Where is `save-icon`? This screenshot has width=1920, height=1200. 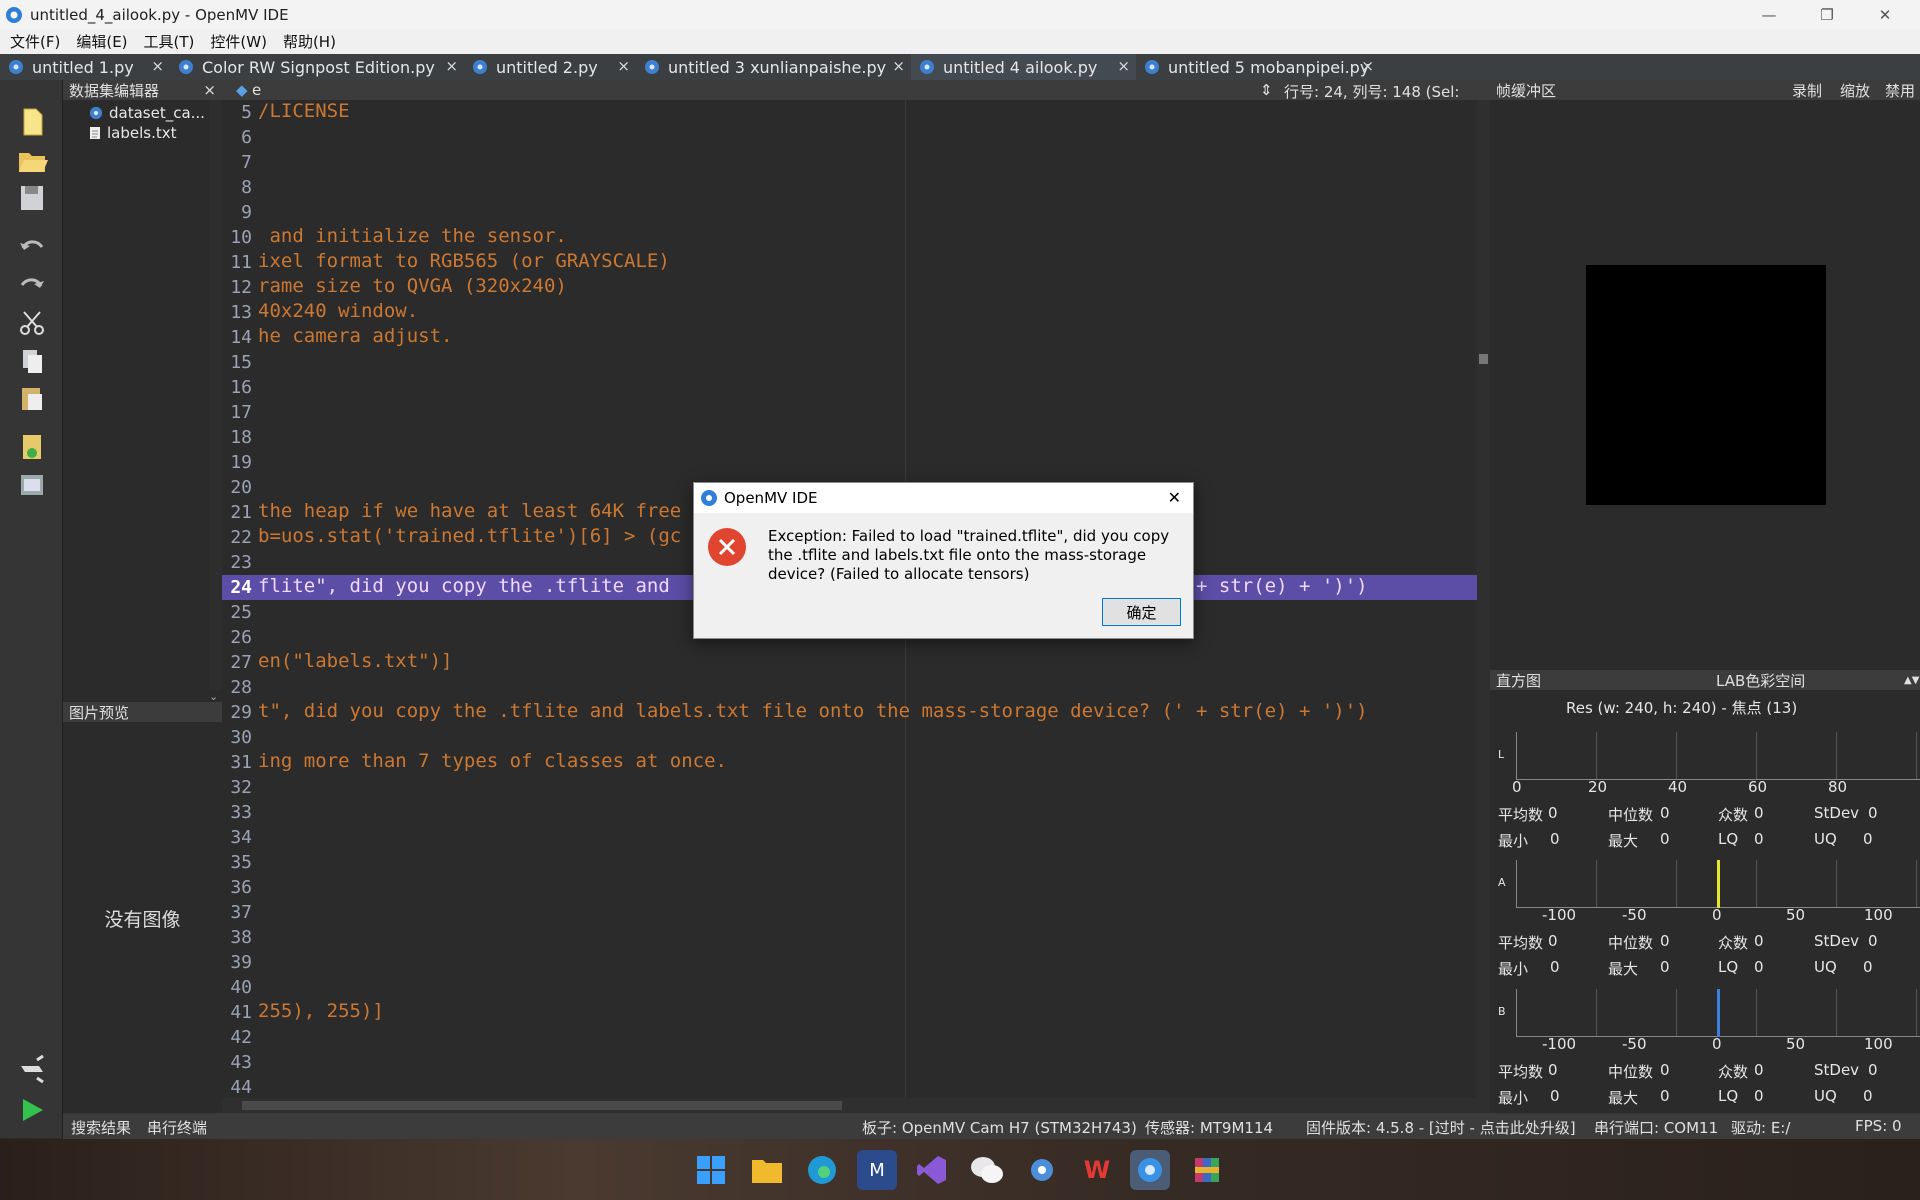
save-icon is located at coordinates (32, 198).